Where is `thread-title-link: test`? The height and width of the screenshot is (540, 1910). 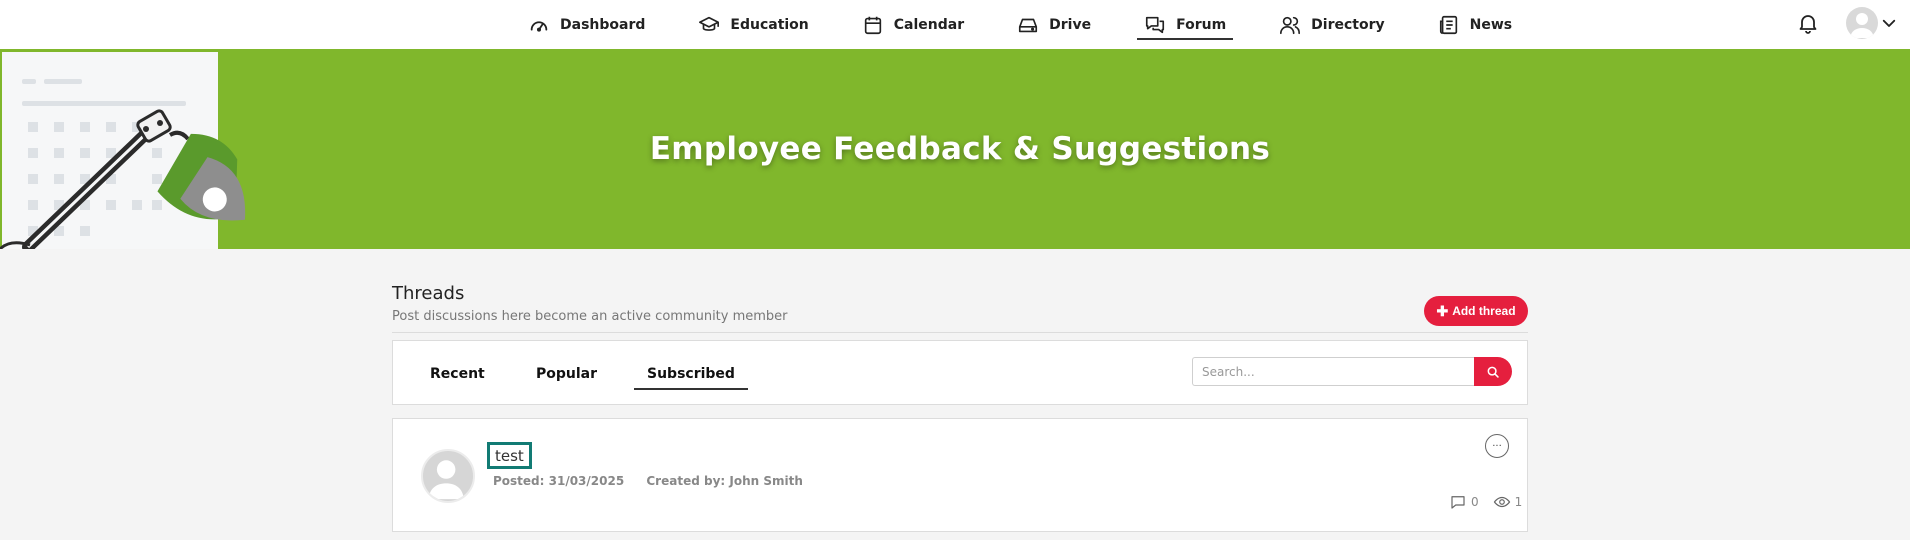
thread-title-link: test is located at coordinates (509, 455).